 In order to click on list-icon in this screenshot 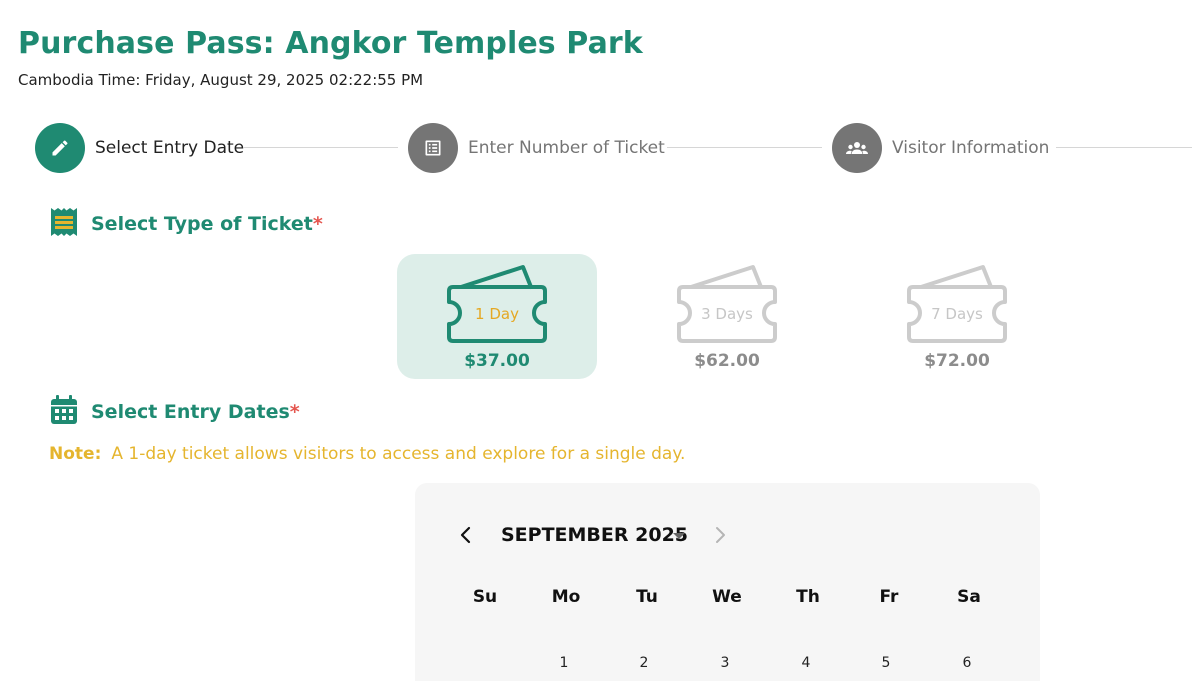, I will do `click(433, 148)`.